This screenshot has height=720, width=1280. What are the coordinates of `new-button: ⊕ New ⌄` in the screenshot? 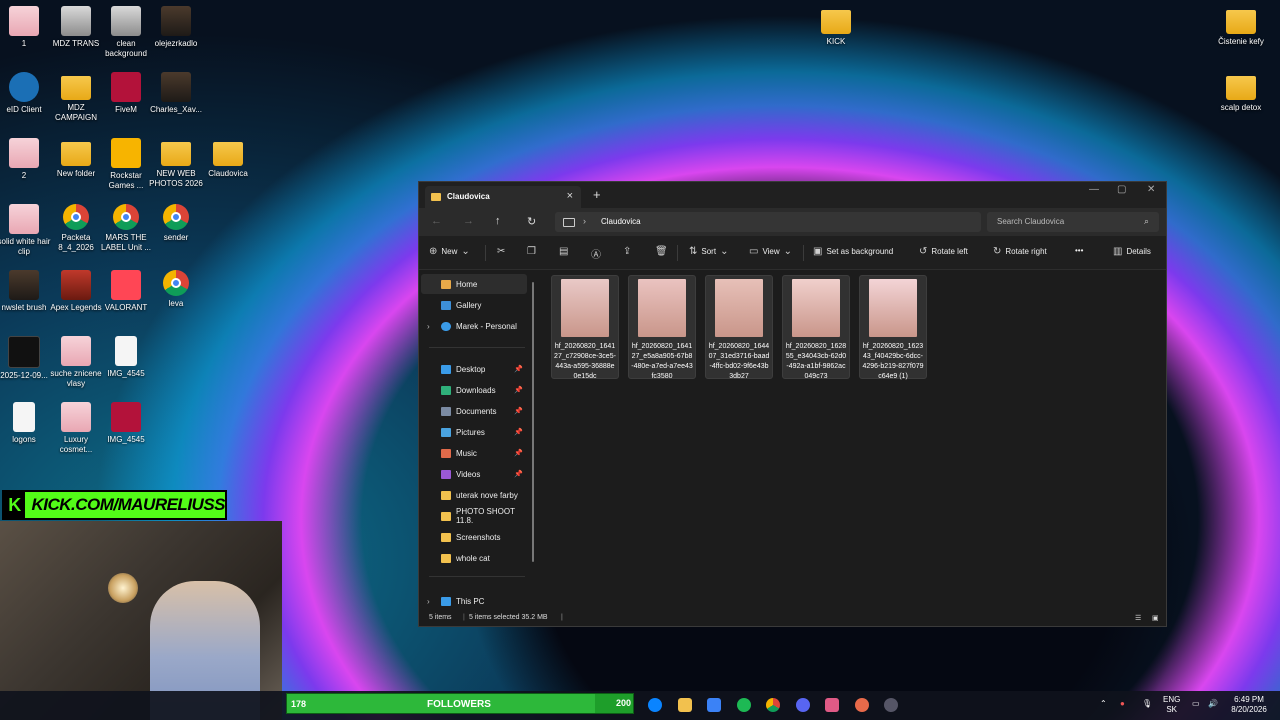 It's located at (449, 251).